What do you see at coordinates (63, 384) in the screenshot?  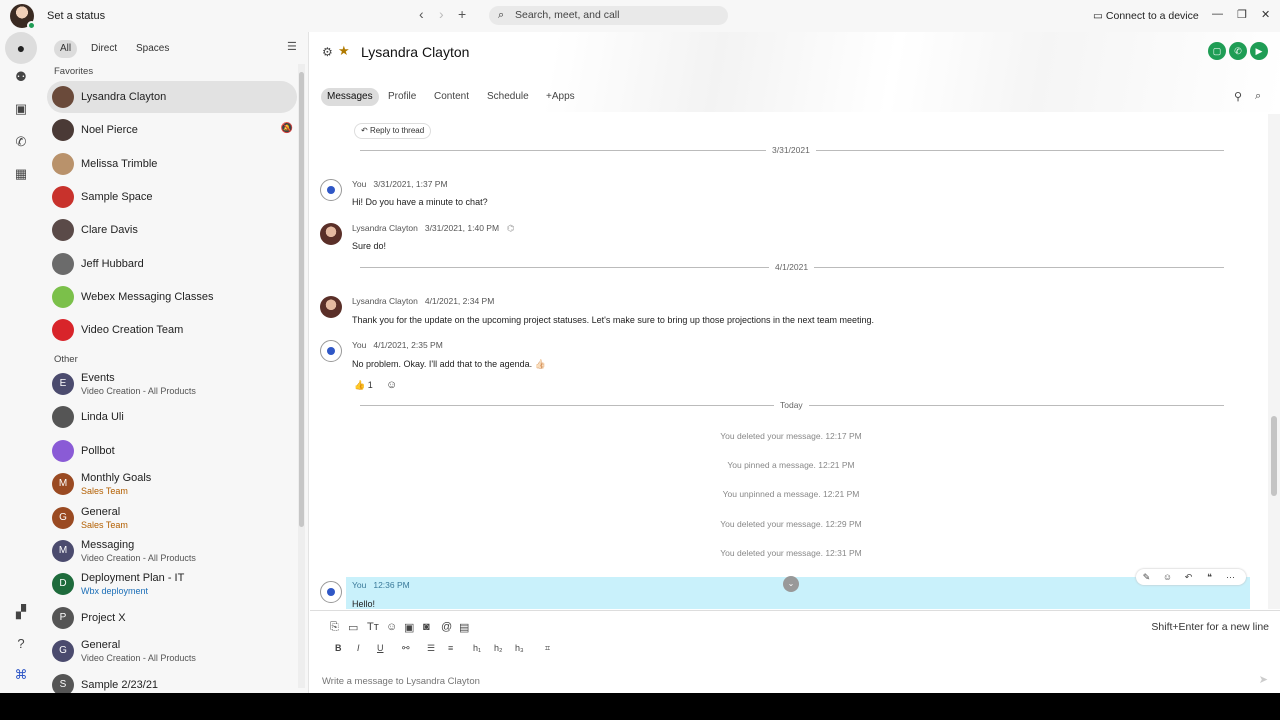 I see `avatar: E` at bounding box center [63, 384].